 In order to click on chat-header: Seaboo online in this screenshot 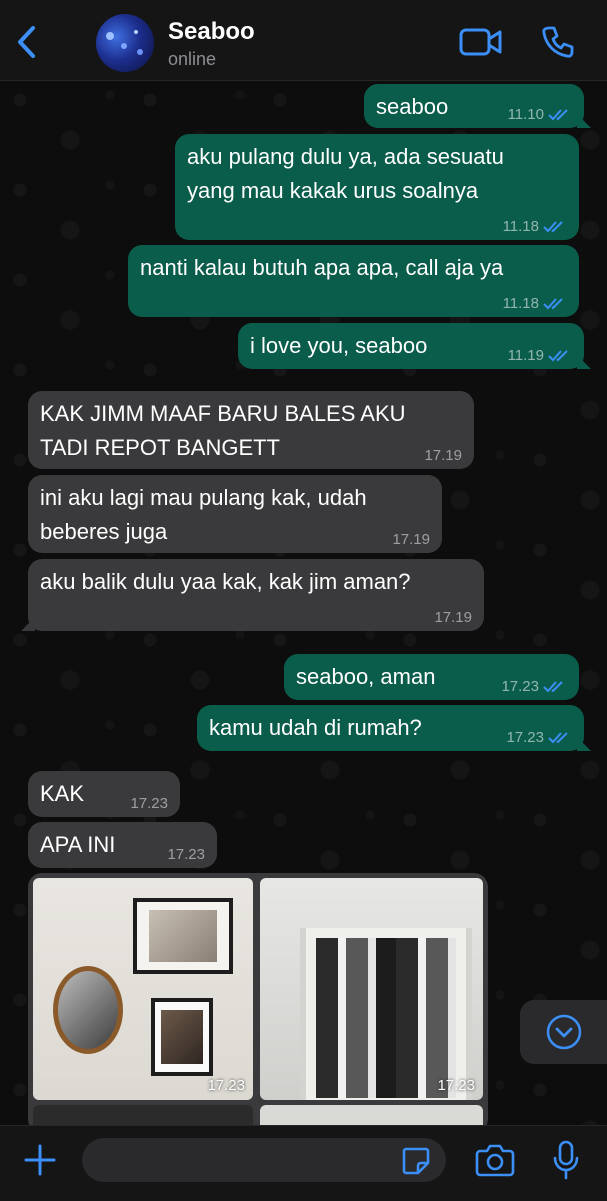, I will do `click(303, 40)`.